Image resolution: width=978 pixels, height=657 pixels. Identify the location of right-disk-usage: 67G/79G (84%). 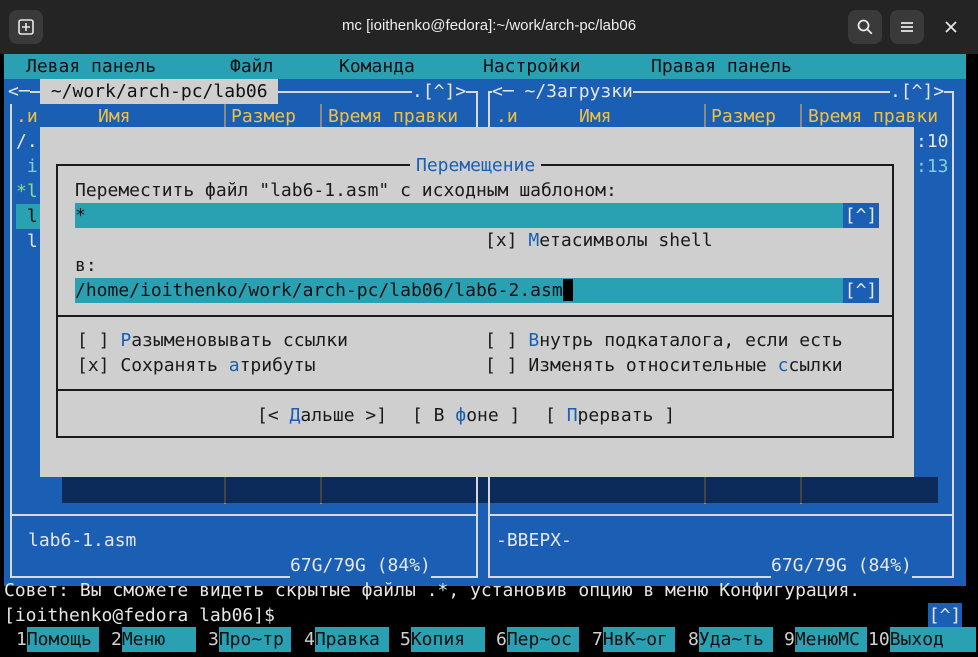
(841, 565).